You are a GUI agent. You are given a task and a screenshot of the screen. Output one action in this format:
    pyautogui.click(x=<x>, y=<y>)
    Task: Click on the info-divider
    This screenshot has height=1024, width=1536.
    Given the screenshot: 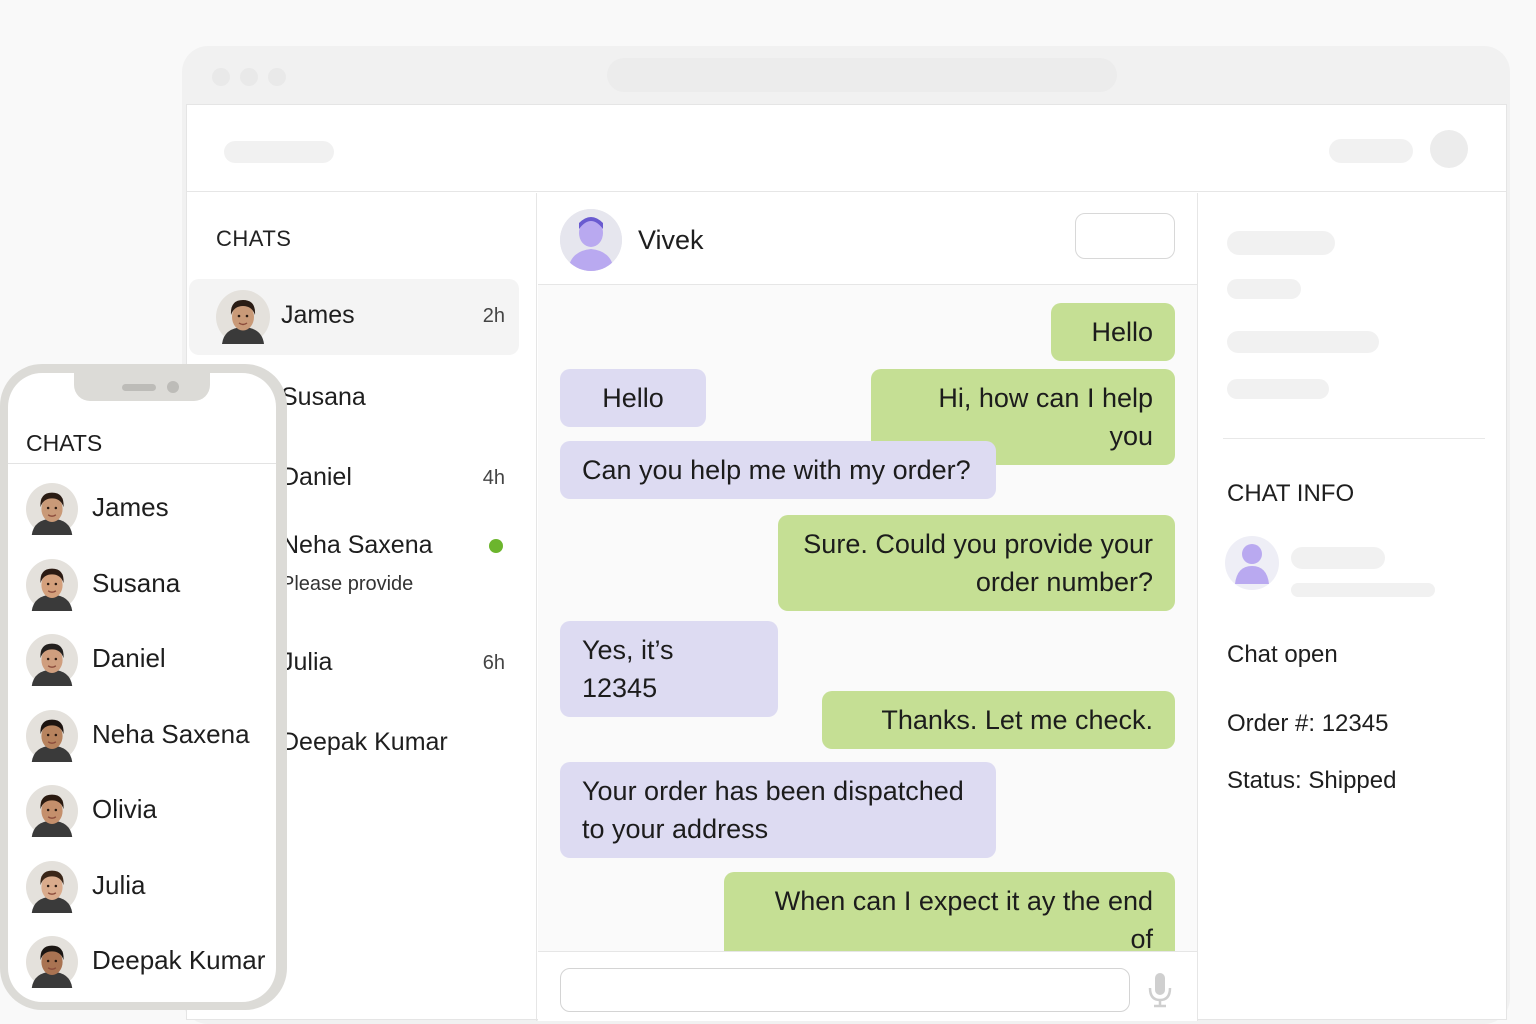 What is the action you would take?
    pyautogui.click(x=1354, y=438)
    